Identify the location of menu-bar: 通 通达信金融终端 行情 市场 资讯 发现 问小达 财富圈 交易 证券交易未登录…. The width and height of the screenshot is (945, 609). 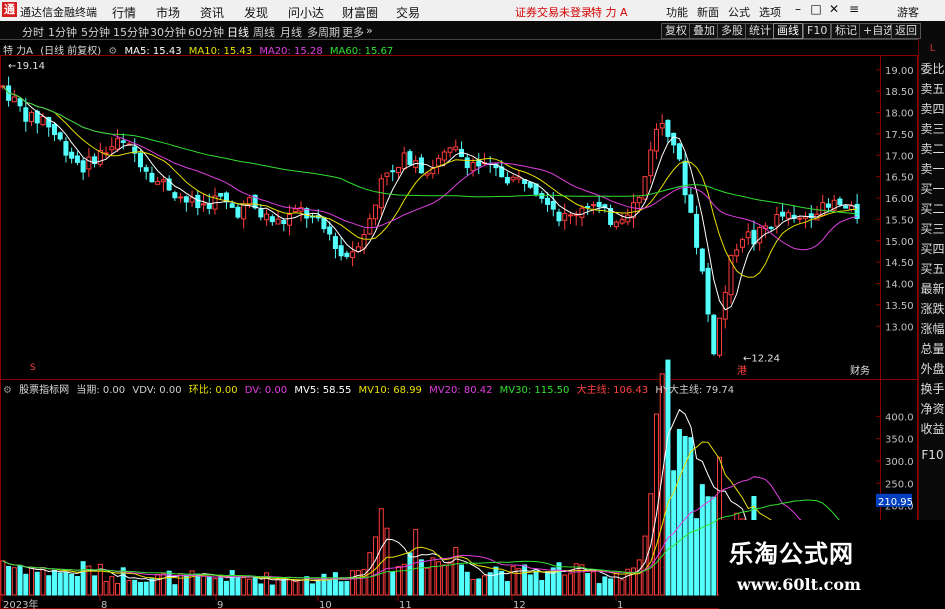
(472, 11).